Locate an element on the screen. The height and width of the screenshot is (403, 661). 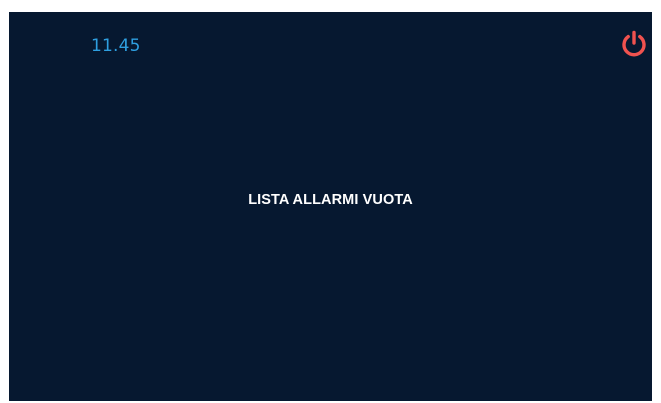
clock-time: 11.45 is located at coordinates (116, 46).